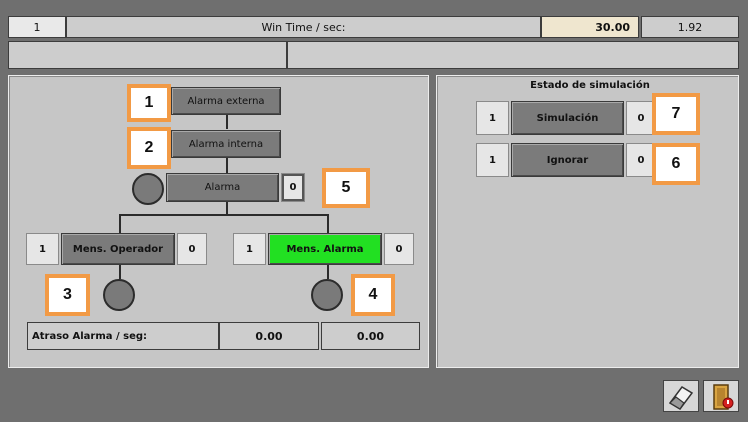 This screenshot has height=422, width=748. What do you see at coordinates (641, 160) in the screenshot?
I see `ignorar-right-text: 0` at bounding box center [641, 160].